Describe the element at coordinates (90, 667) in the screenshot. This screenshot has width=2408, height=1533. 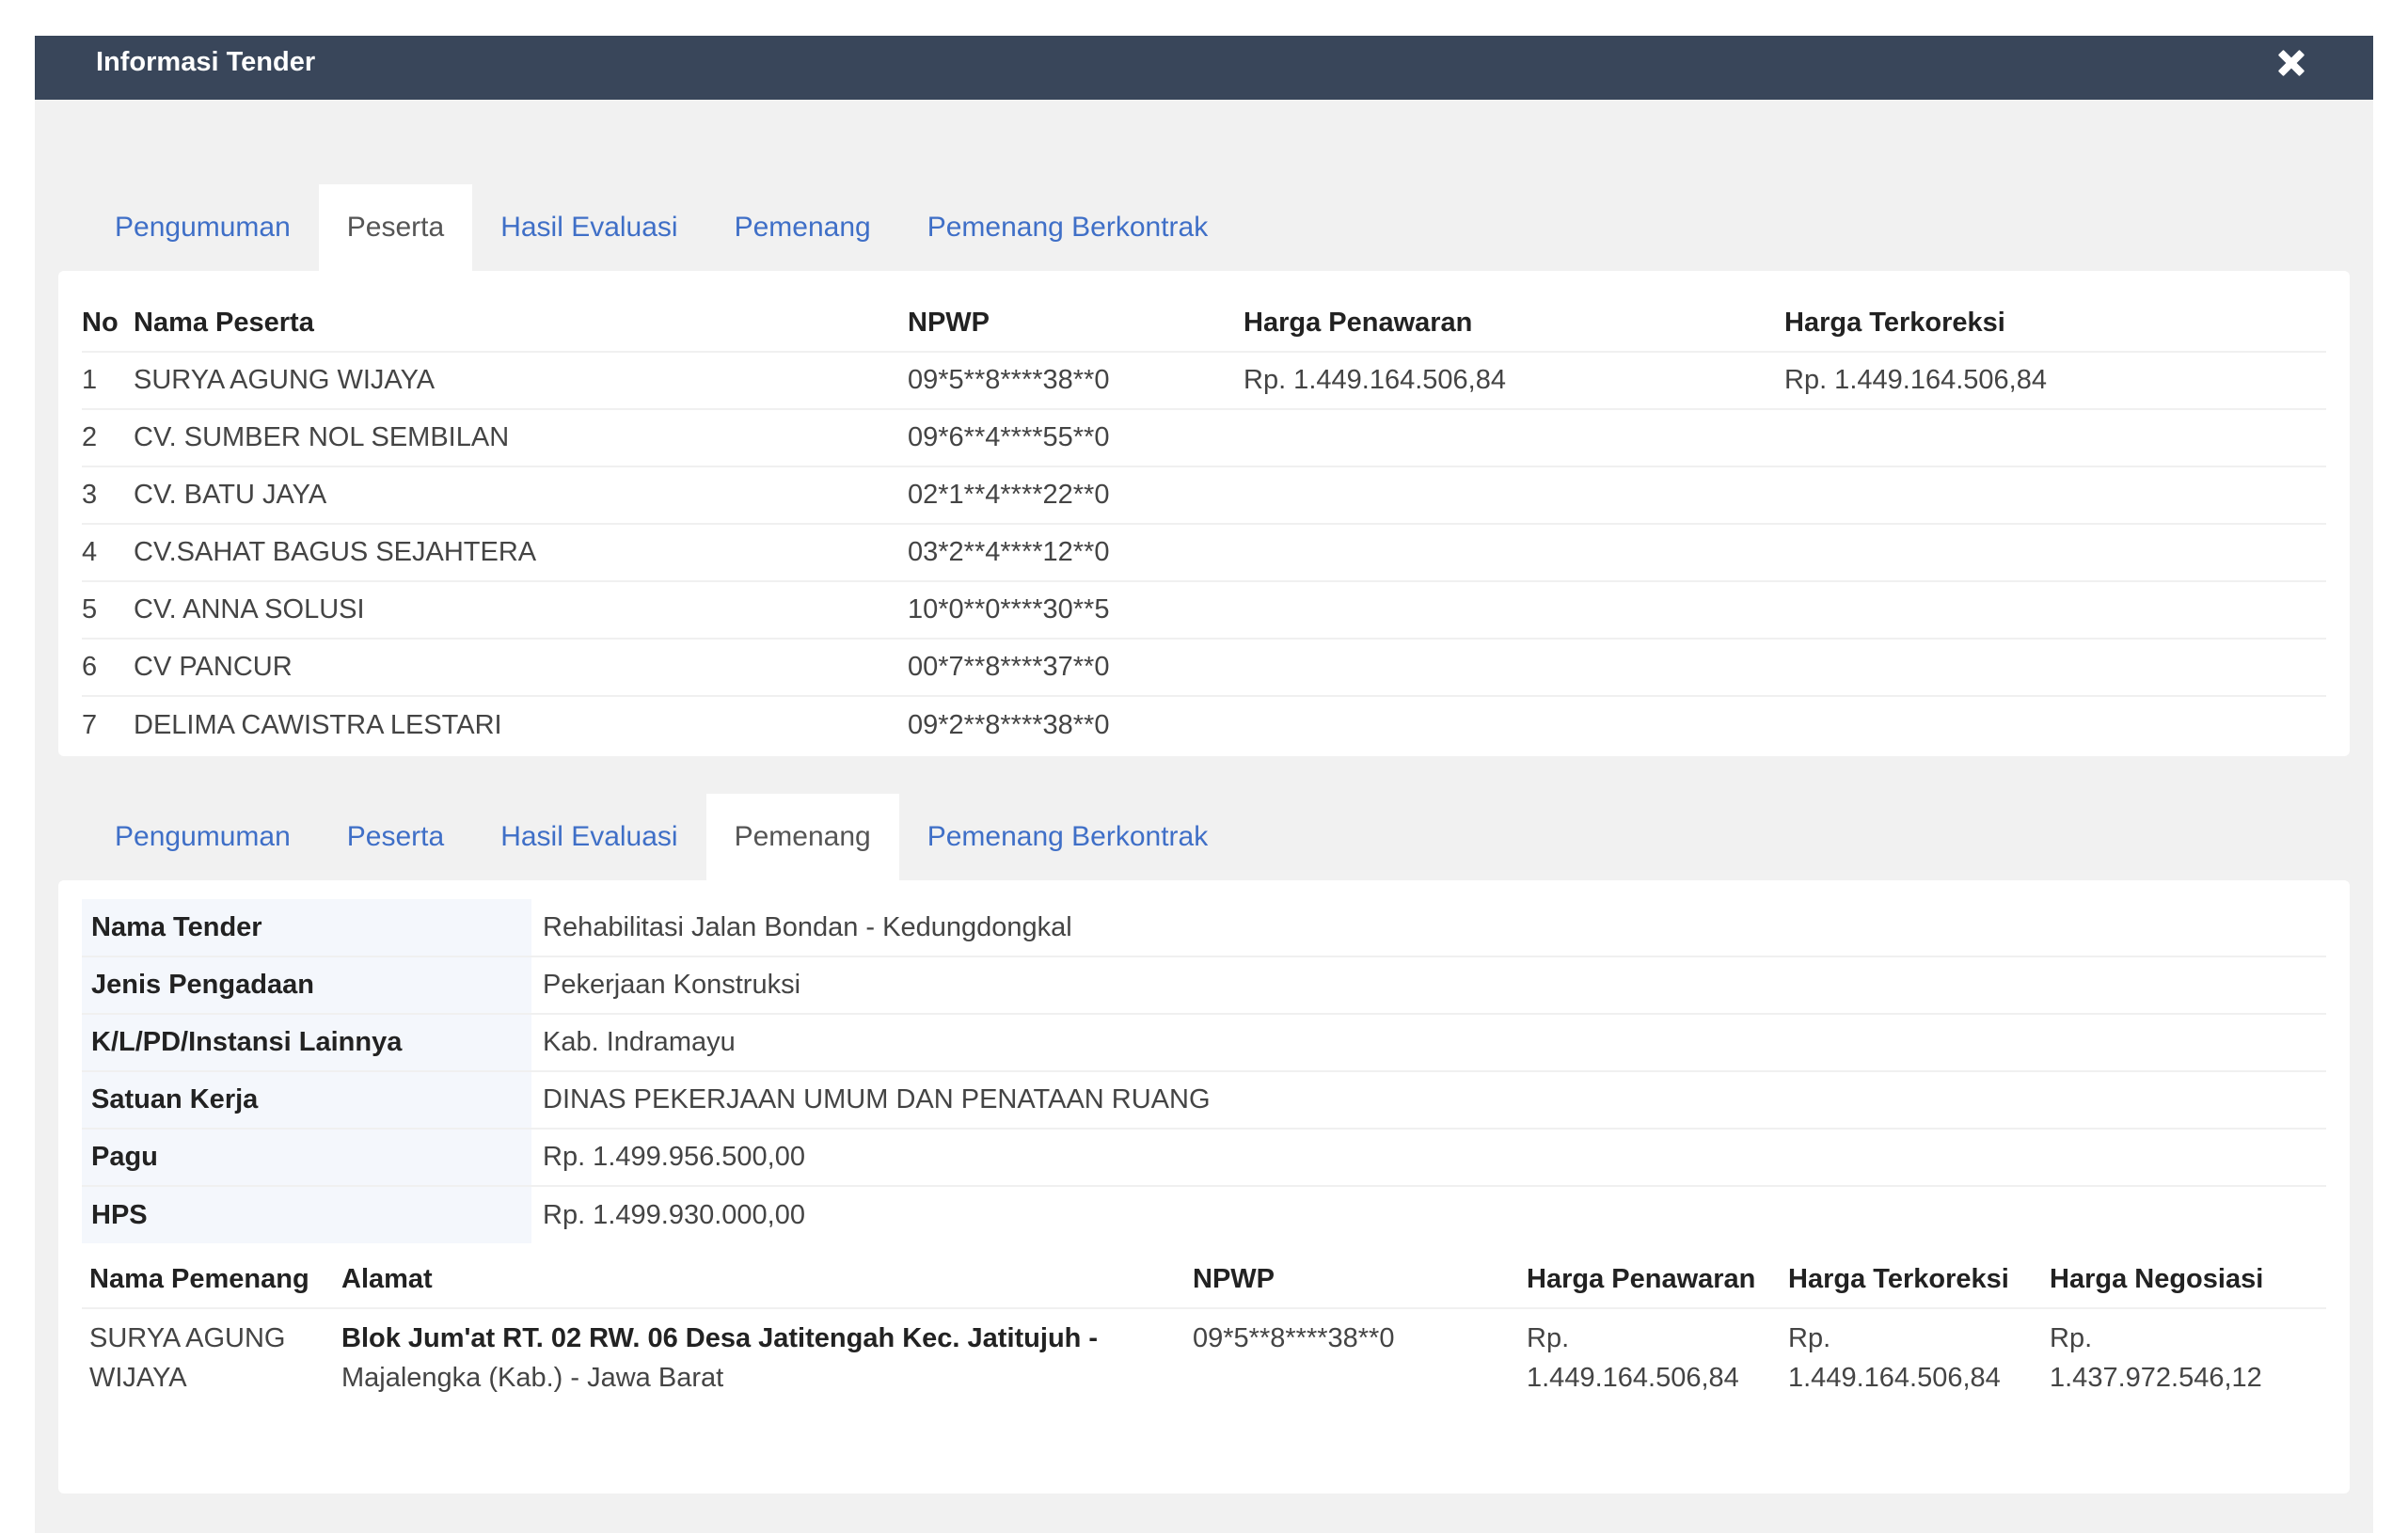
I see `row-no: 6` at that location.